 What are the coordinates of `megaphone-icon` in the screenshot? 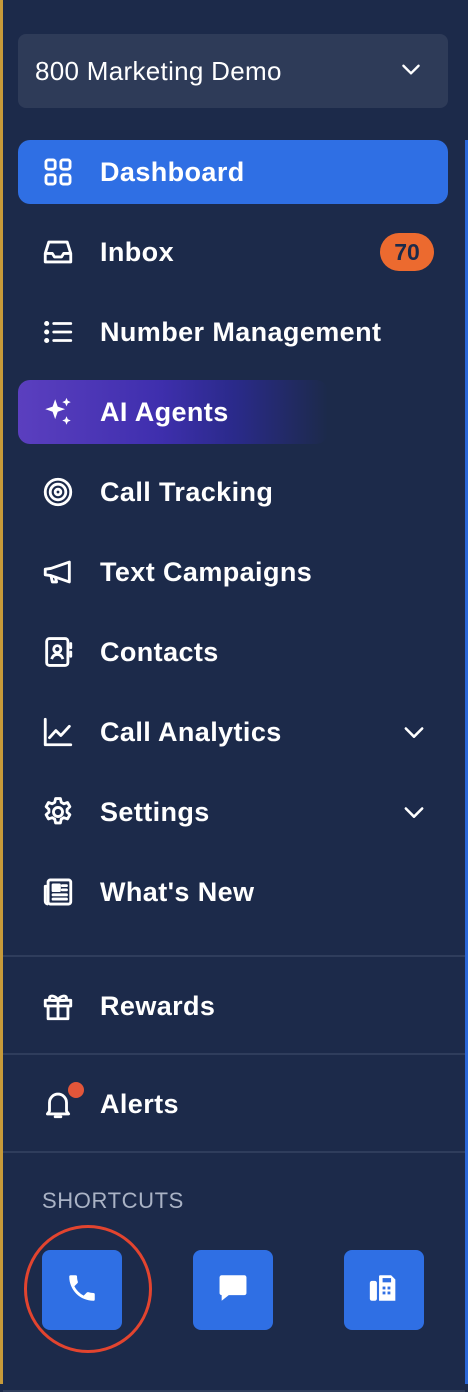 It's located at (58, 572).